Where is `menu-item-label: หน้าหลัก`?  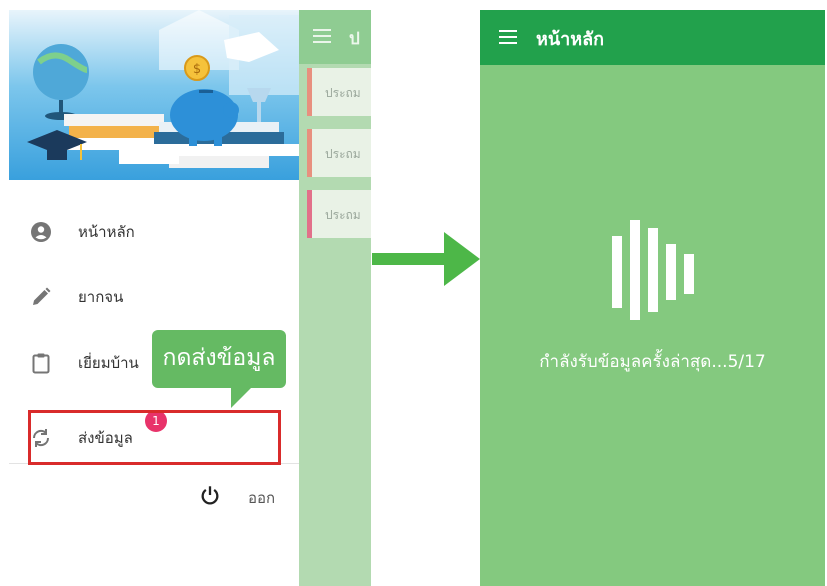 menu-item-label: หน้าหลัก is located at coordinates (106, 232).